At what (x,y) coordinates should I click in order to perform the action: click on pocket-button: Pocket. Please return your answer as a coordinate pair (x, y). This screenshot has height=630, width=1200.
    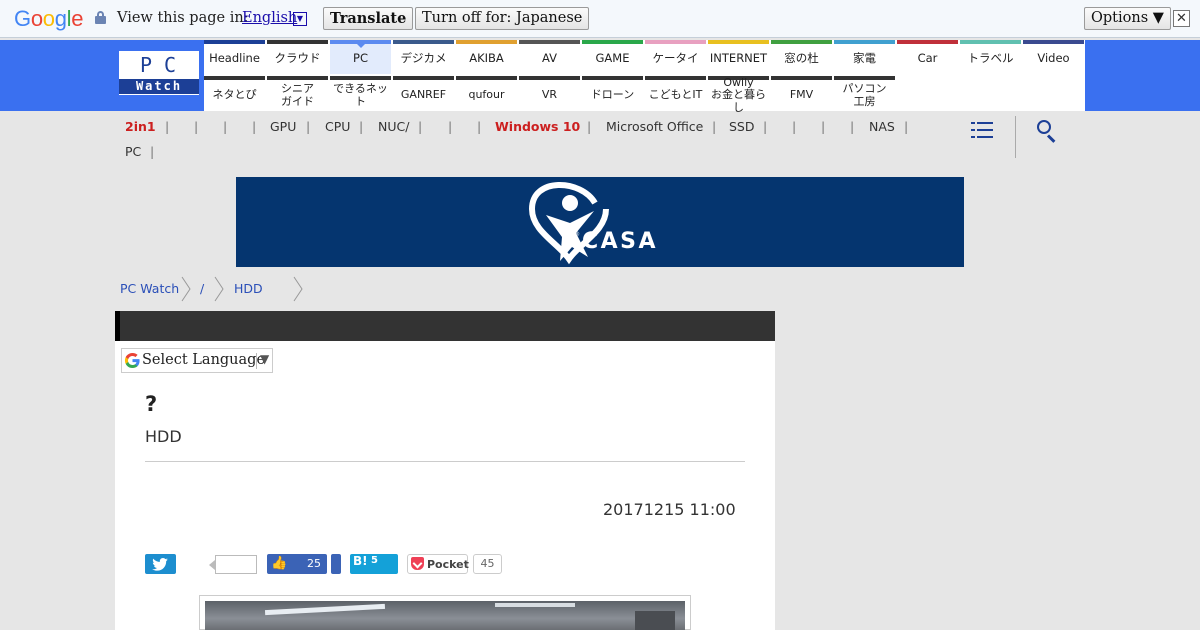
    Looking at the image, I should click on (438, 564).